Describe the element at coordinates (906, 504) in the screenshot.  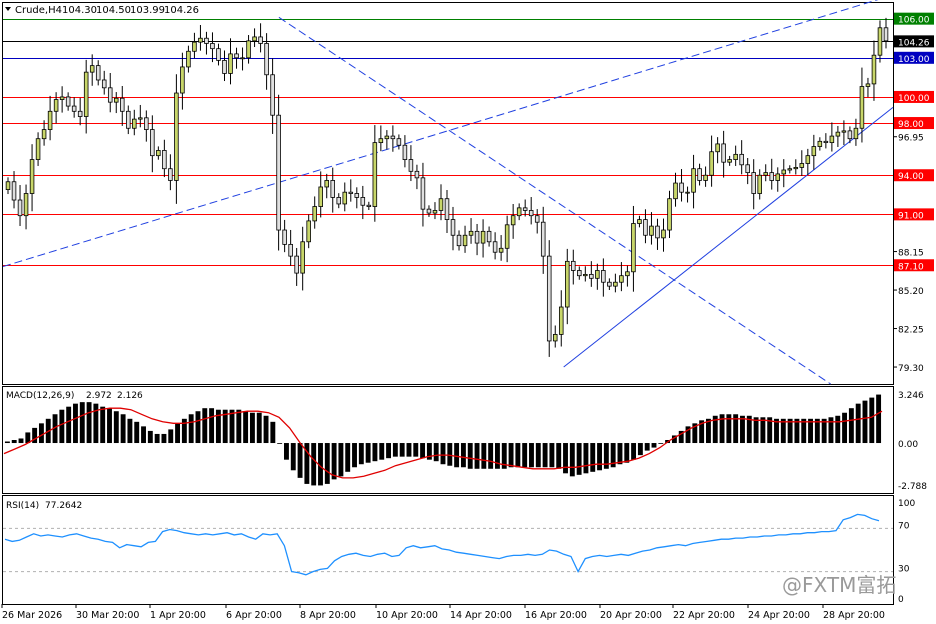
I see `rsi-tick-label: 100` at that location.